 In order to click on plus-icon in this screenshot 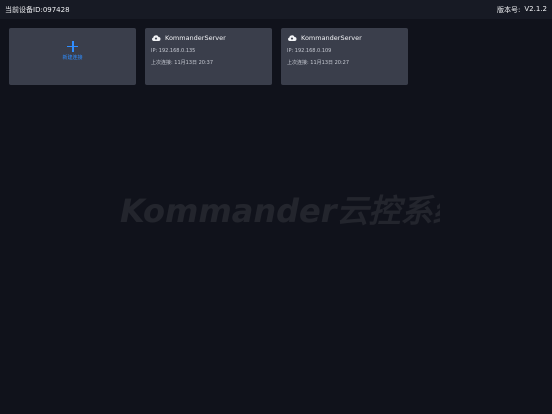, I will do `click(72, 46)`.